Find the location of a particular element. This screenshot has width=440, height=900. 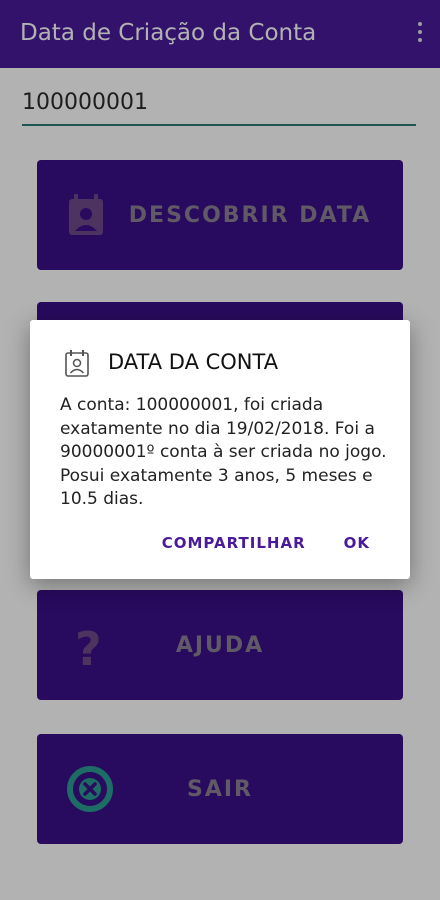

share-button: COMPARTILHAR is located at coordinates (234, 543).